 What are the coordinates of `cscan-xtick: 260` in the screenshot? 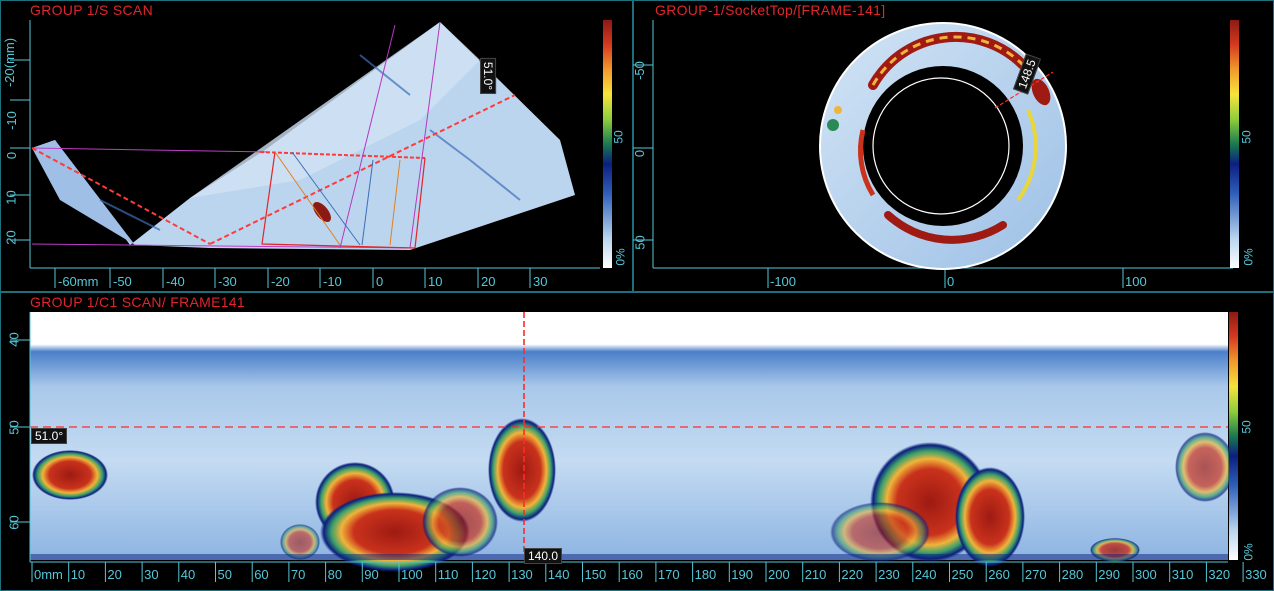 It's located at (999, 574).